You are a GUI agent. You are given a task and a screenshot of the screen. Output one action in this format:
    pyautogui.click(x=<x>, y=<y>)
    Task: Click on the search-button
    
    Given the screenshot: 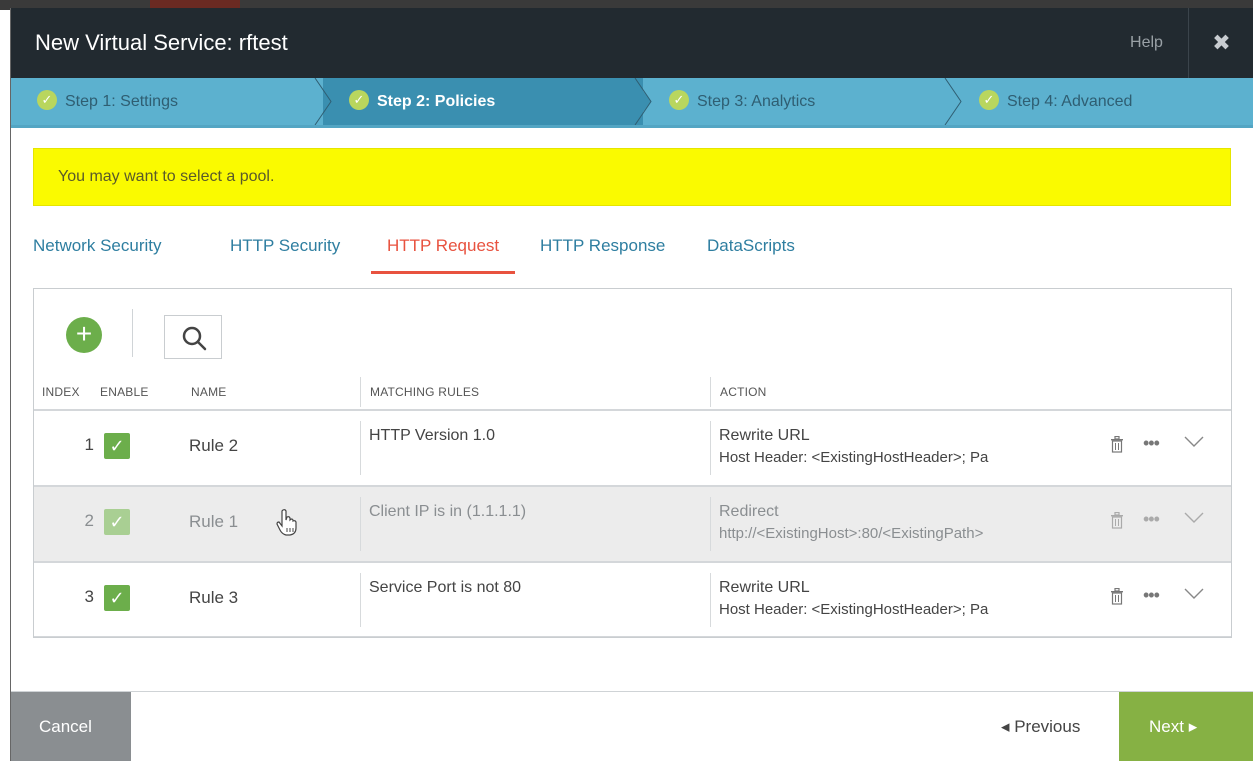 What is the action you would take?
    pyautogui.click(x=193, y=337)
    